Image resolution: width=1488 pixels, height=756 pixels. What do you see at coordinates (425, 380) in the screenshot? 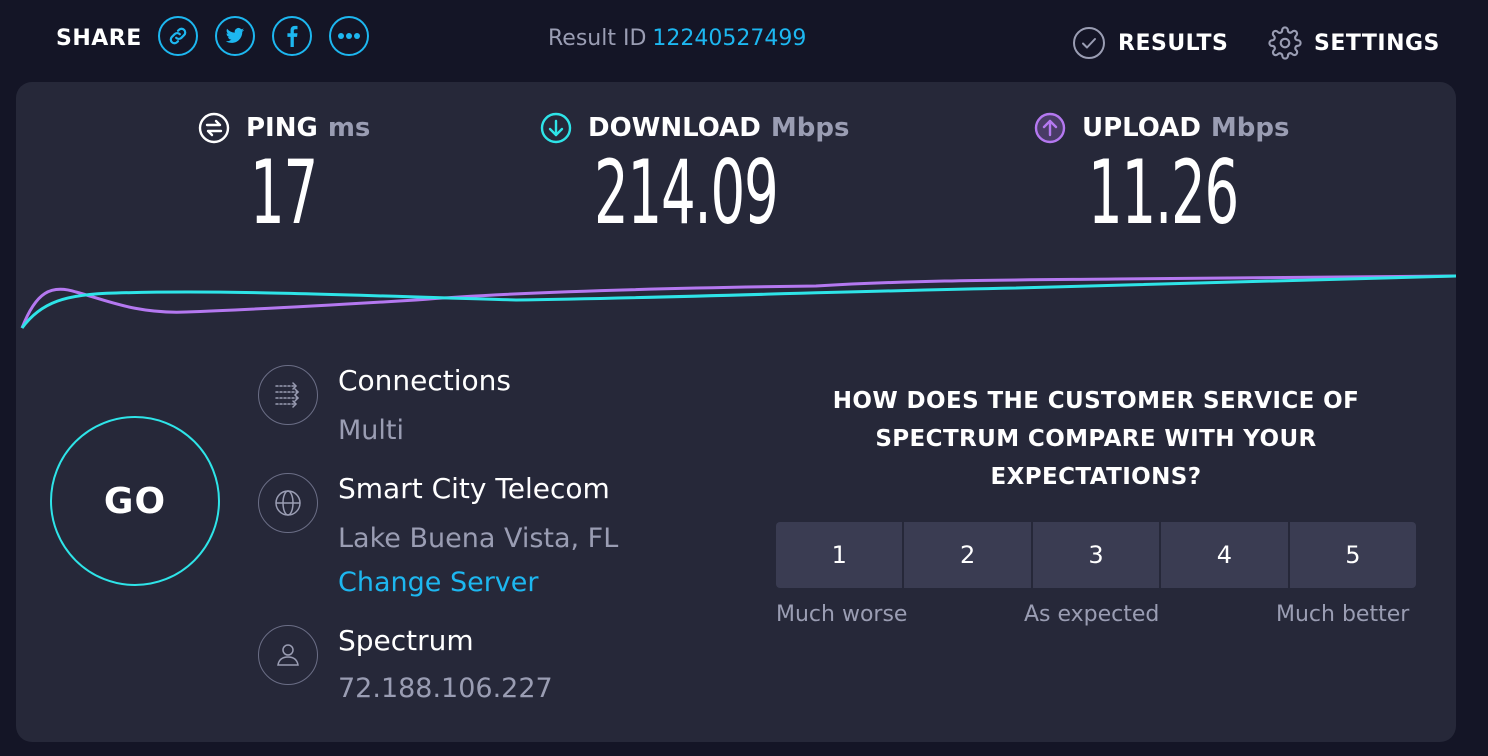
I see `connections-title: Connections` at bounding box center [425, 380].